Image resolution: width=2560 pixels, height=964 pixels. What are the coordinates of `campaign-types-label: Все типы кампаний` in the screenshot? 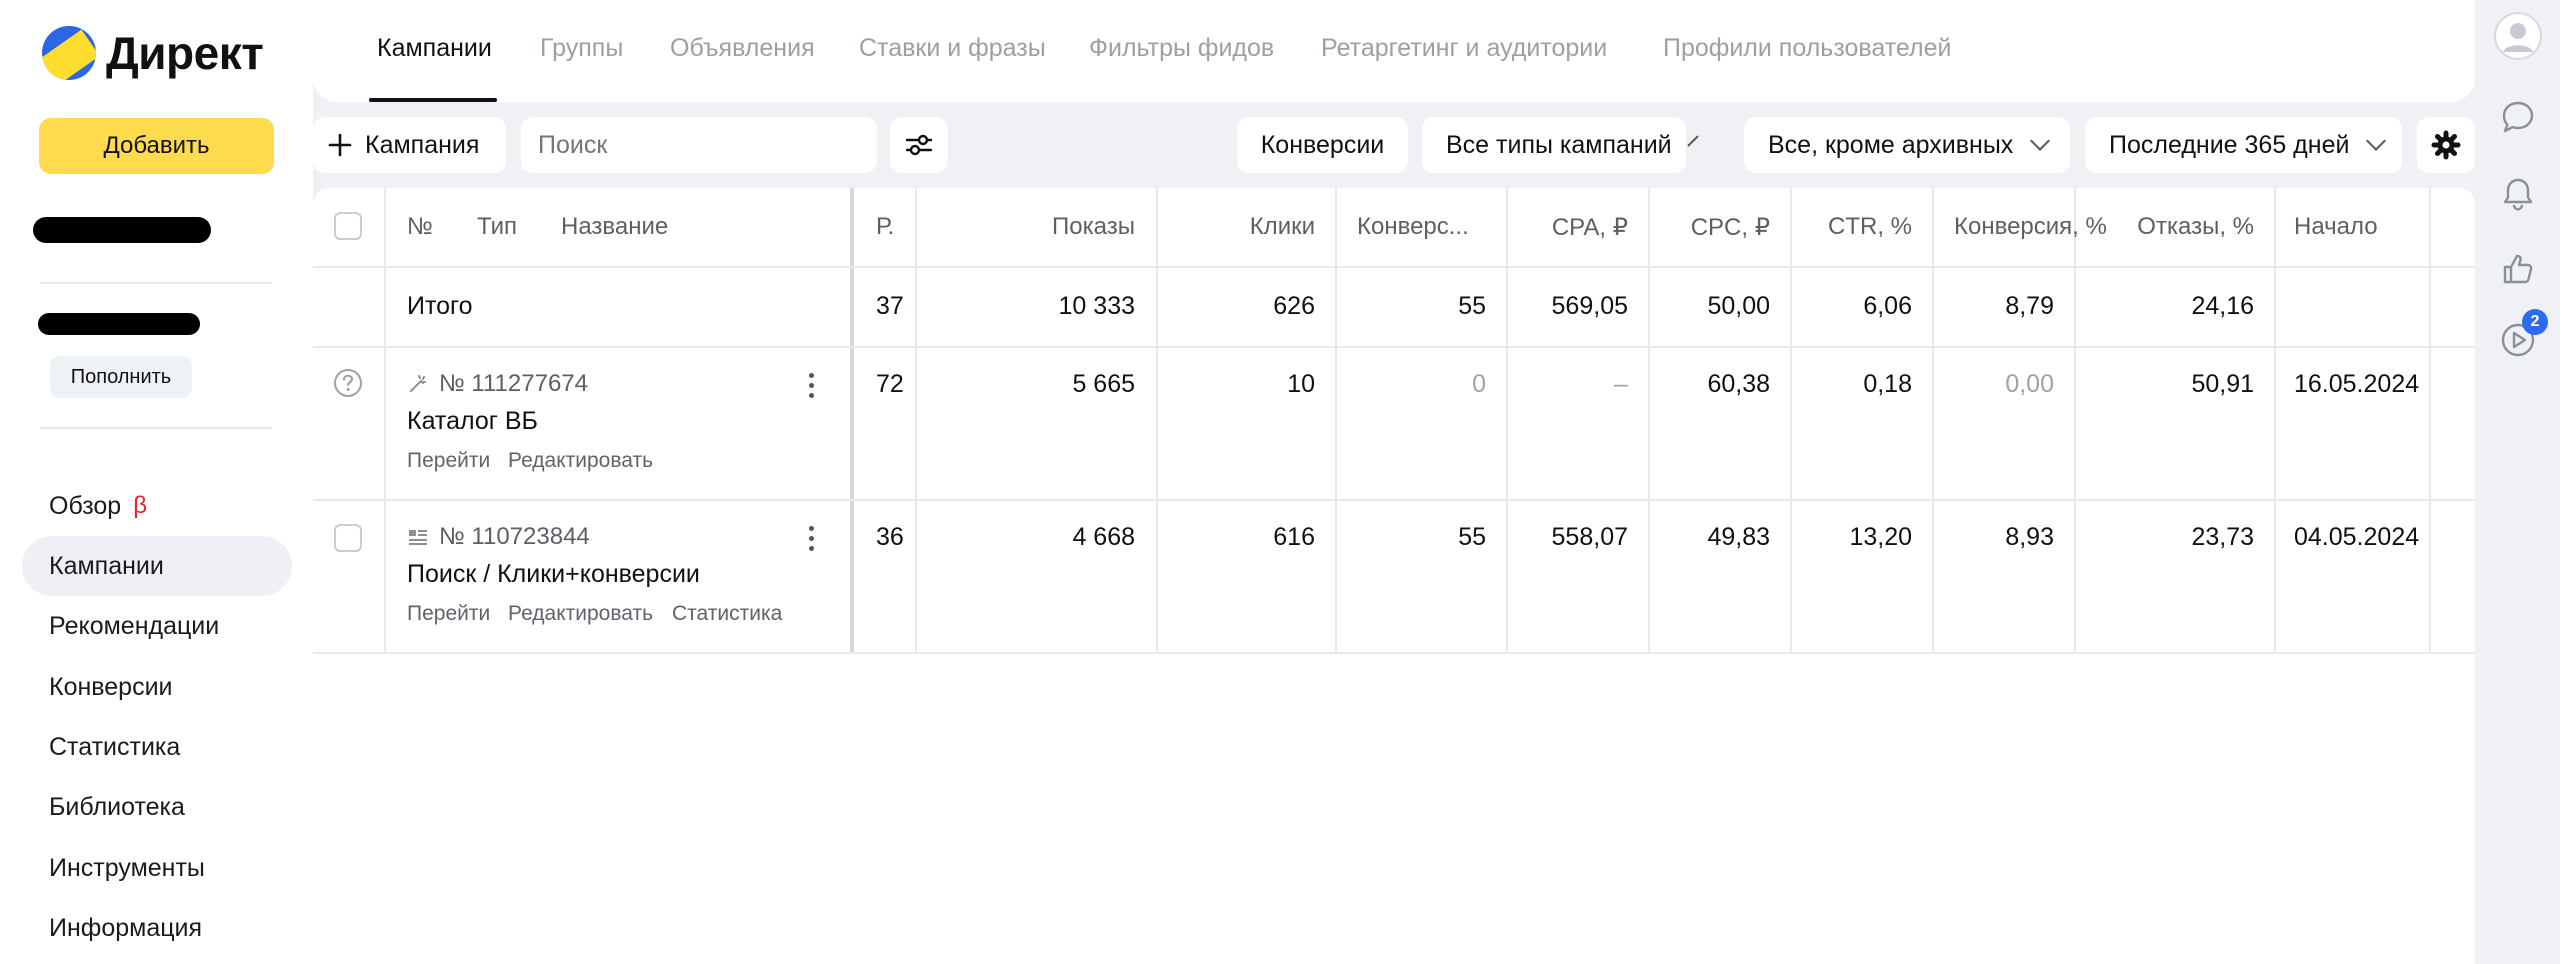 It's located at (1559, 144).